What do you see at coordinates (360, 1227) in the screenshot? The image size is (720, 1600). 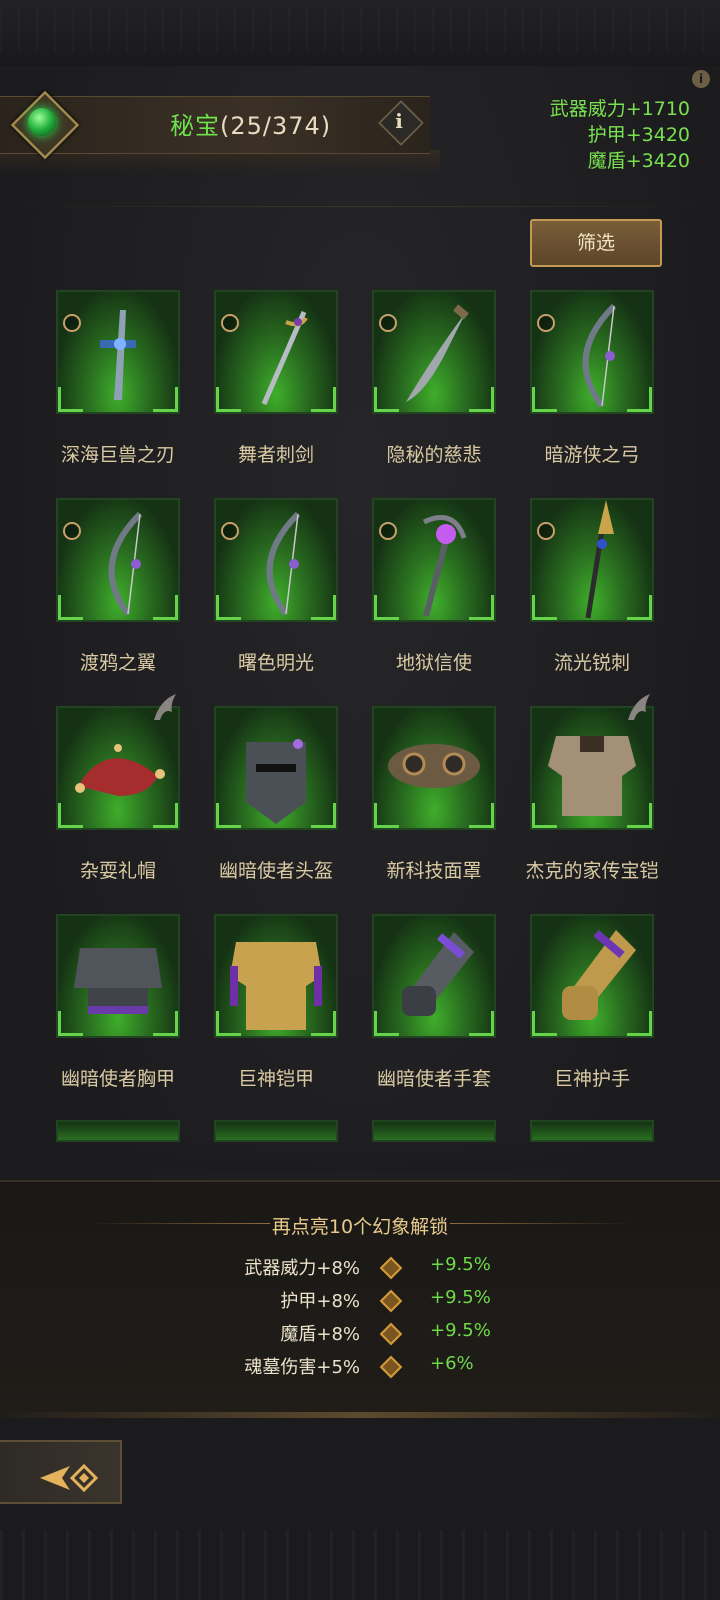 I see `unlock-title: 再点亮10个幻象解锁` at bounding box center [360, 1227].